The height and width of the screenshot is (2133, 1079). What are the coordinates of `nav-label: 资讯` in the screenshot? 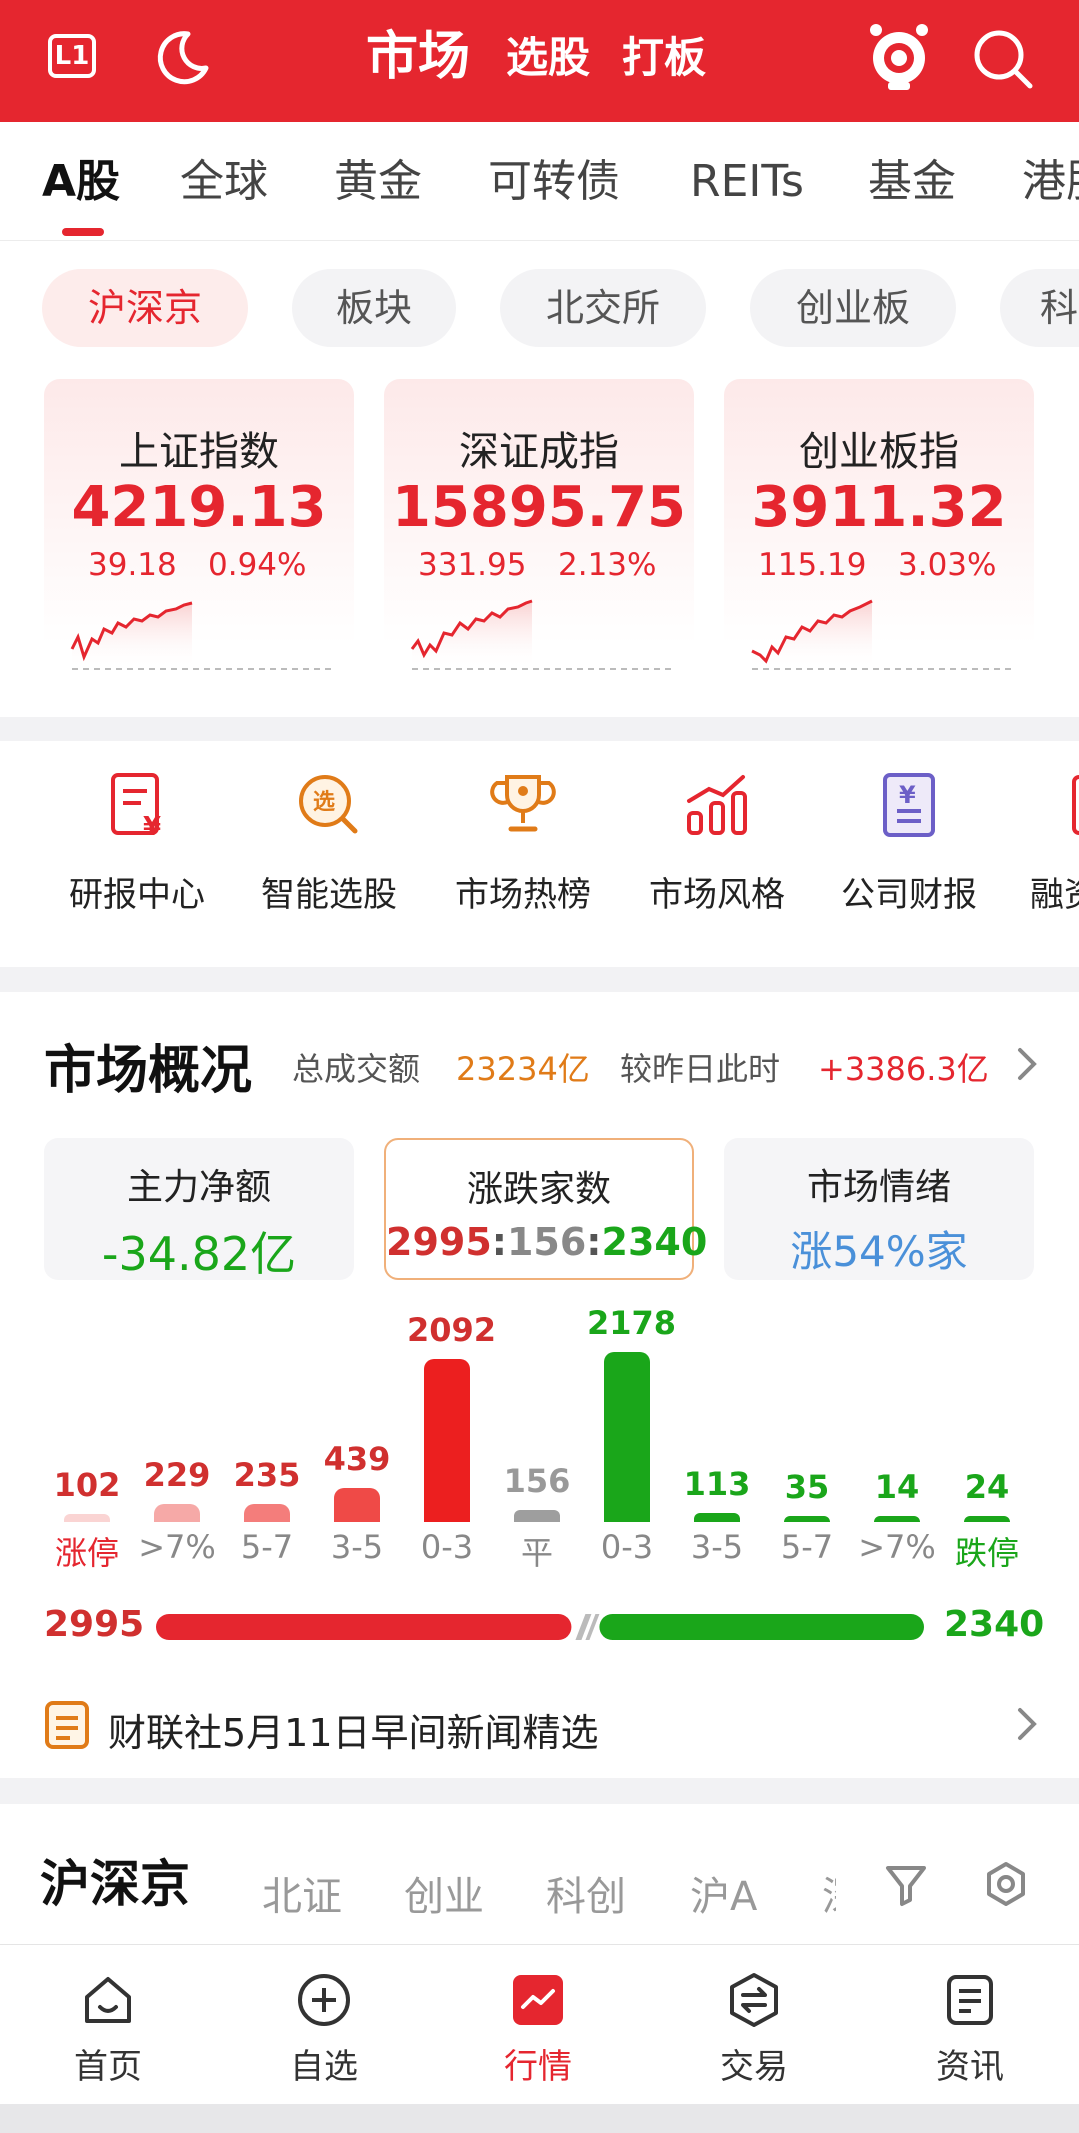 It's located at (970, 2067).